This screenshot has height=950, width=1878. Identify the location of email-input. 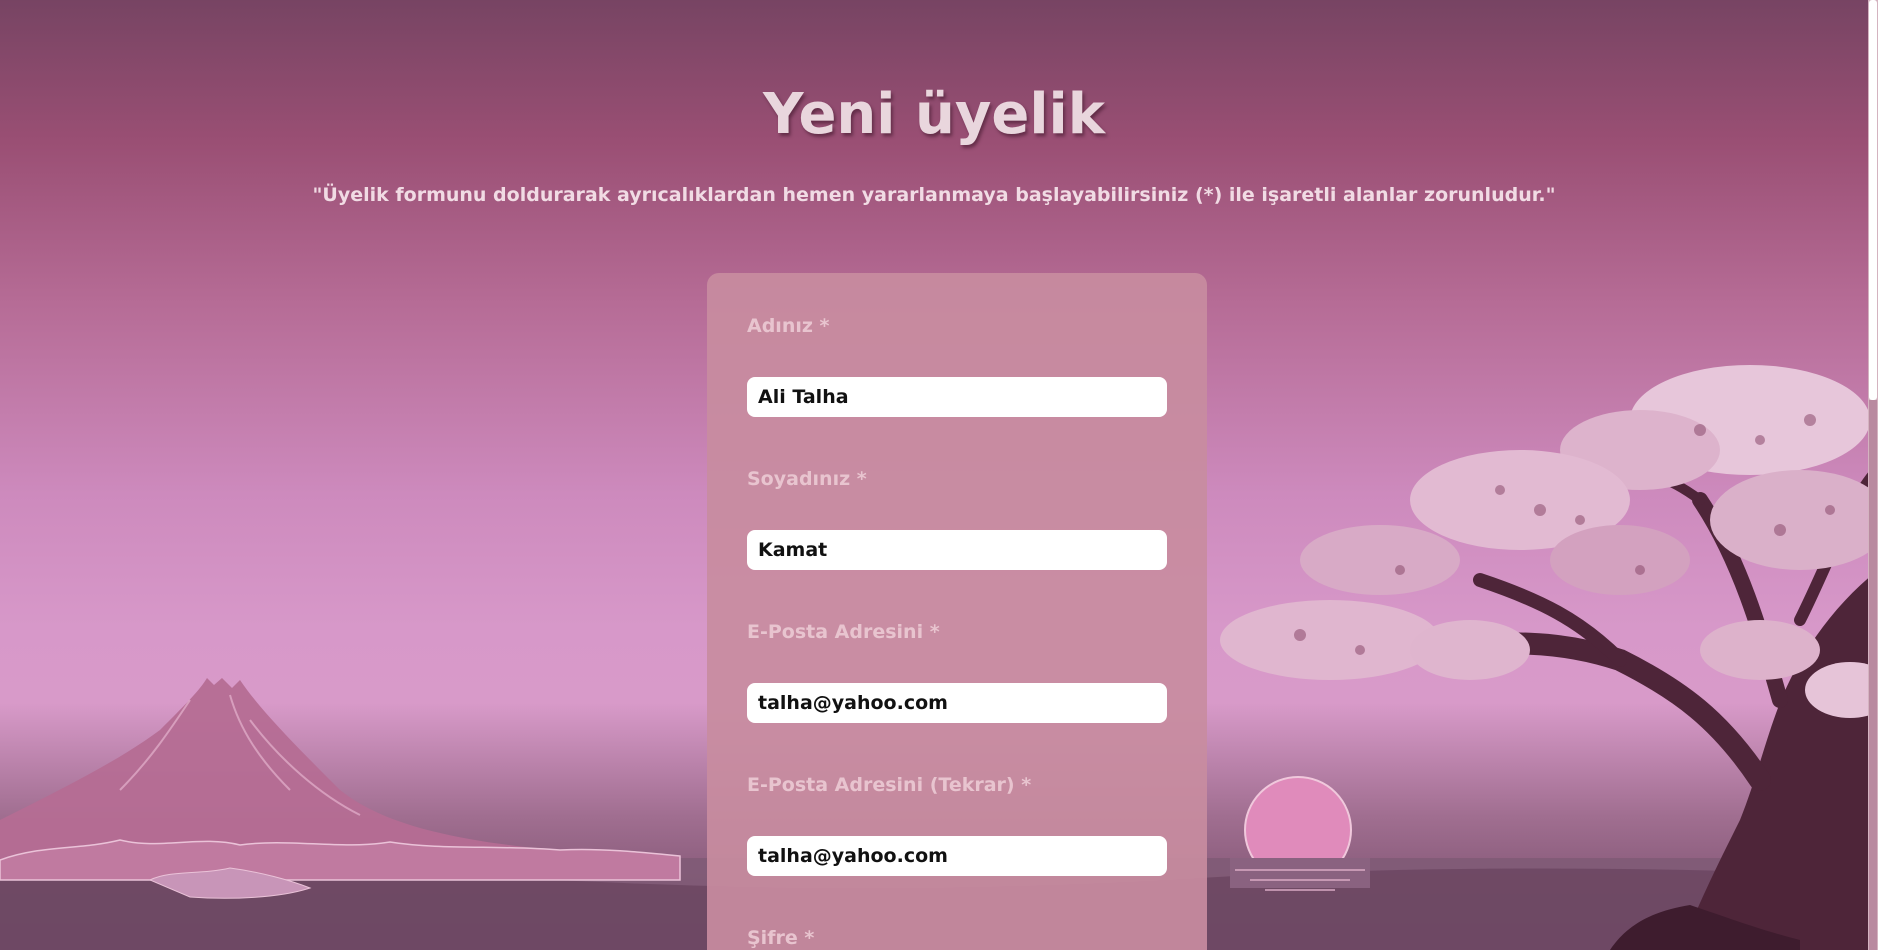
(957, 703).